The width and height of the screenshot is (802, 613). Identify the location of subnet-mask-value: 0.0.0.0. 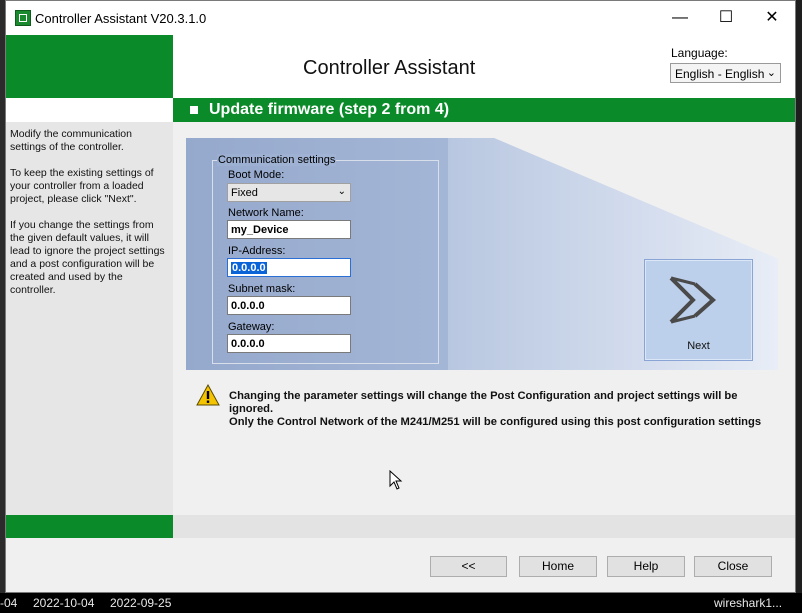
(248, 306).